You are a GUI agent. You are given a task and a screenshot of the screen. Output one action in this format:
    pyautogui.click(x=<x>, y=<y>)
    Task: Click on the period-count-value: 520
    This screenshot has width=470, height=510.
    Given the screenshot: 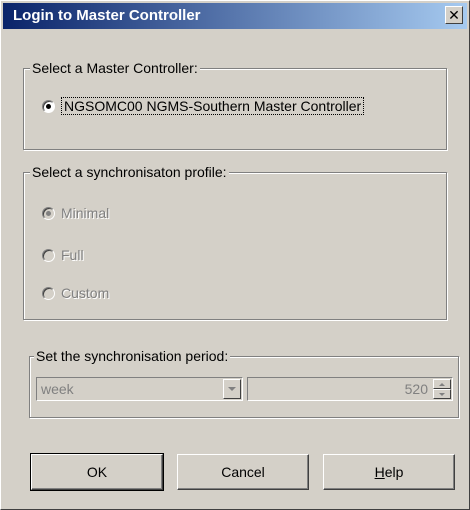 What is the action you would take?
    pyautogui.click(x=416, y=389)
    